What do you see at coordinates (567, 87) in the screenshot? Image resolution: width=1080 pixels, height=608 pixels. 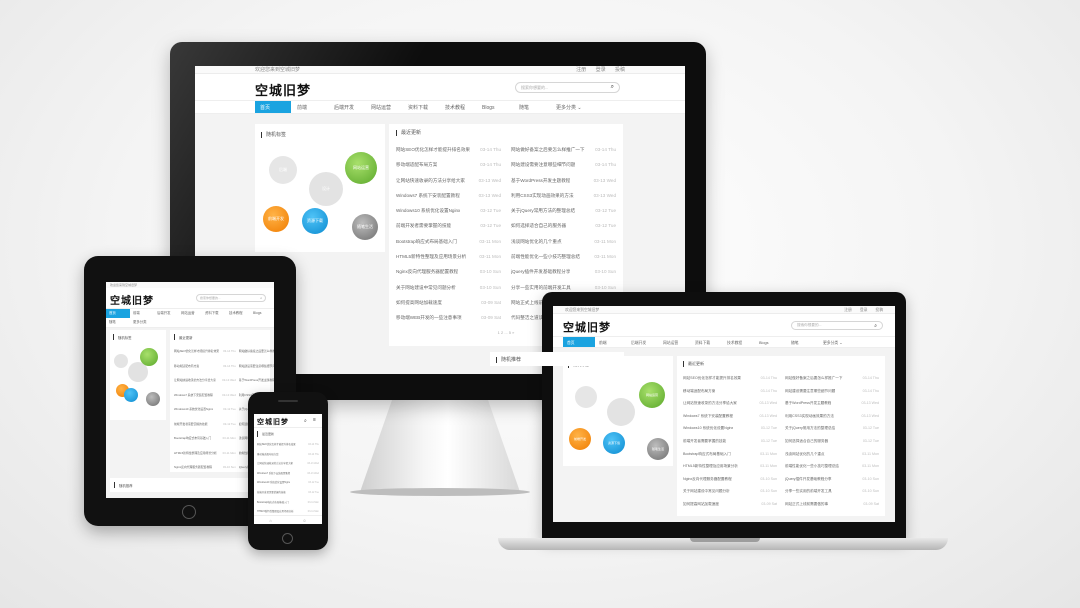 I see `search-input: 搜索你想要的... ⌕` at bounding box center [567, 87].